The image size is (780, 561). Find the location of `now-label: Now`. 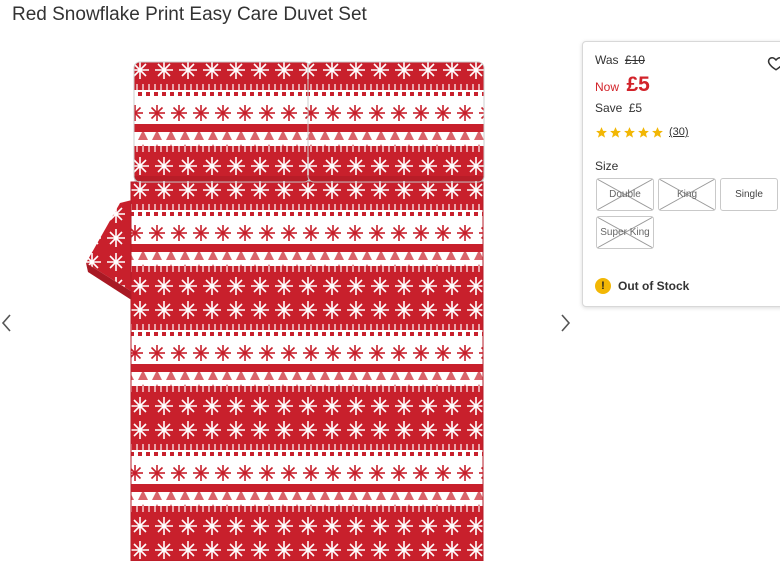

now-label: Now is located at coordinates (607, 87).